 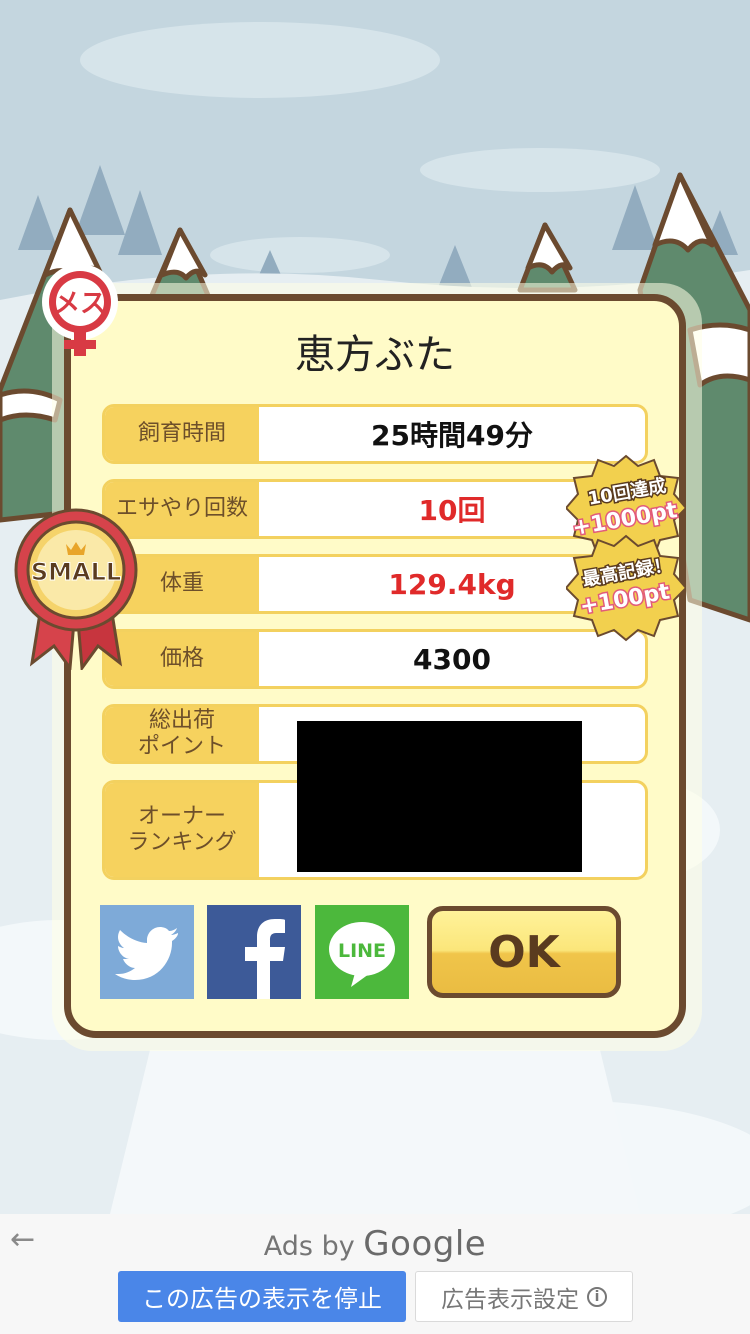 I want to click on ad-settings-label: 広告表示設定, so click(x=510, y=1299).